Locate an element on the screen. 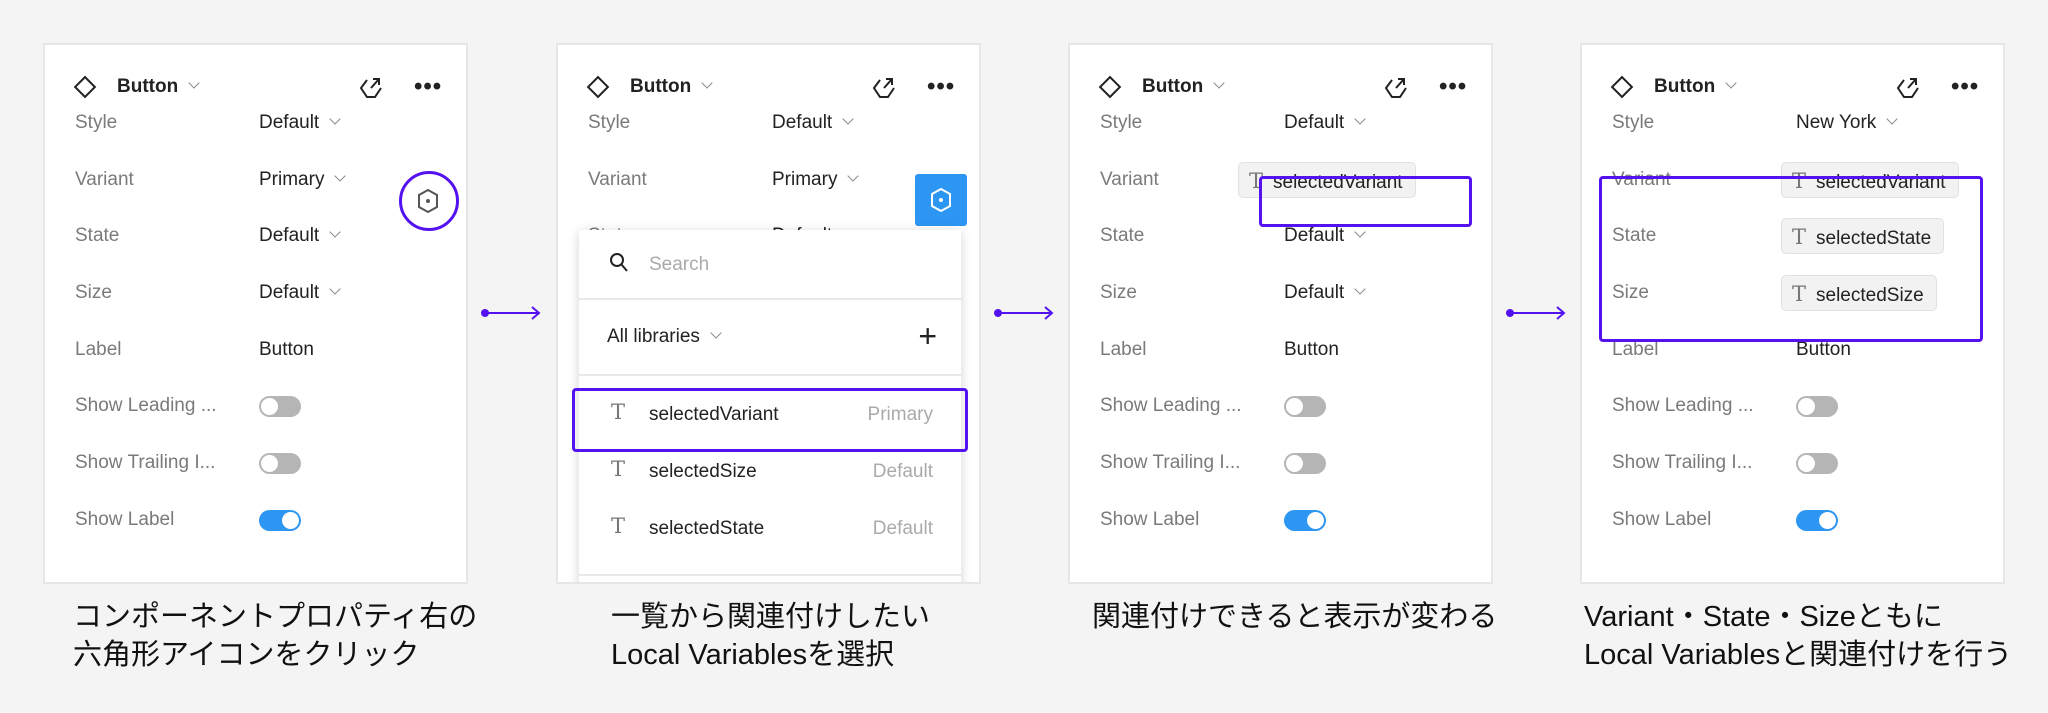  property-row: Size Default is located at coordinates (255, 293).